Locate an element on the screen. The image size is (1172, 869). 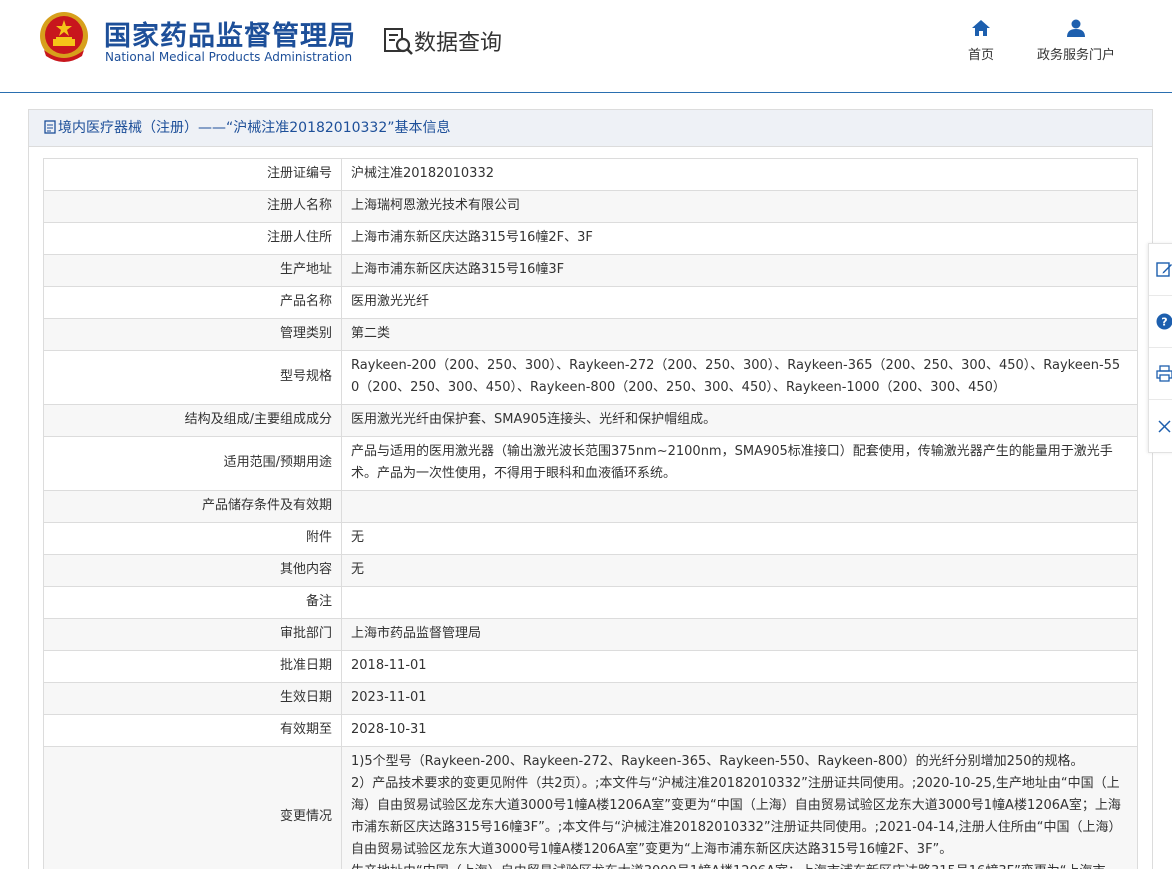
panel-header: 境内医疗器械（注册）——“沪械注准20182010332”基本信息 is located at coordinates (590, 128).